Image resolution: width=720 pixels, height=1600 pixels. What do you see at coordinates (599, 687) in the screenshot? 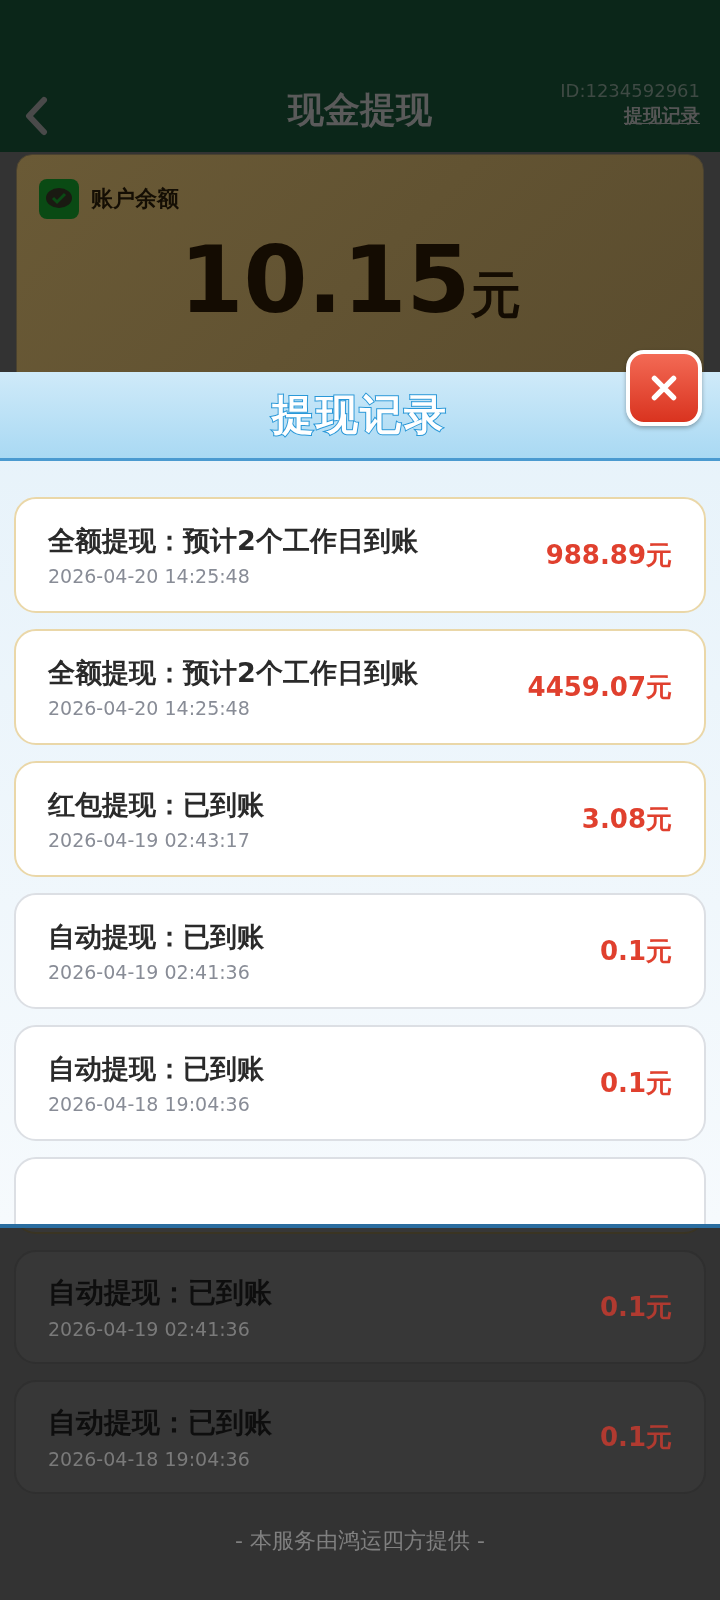
I see `record-amount: 4459.07元` at bounding box center [599, 687].